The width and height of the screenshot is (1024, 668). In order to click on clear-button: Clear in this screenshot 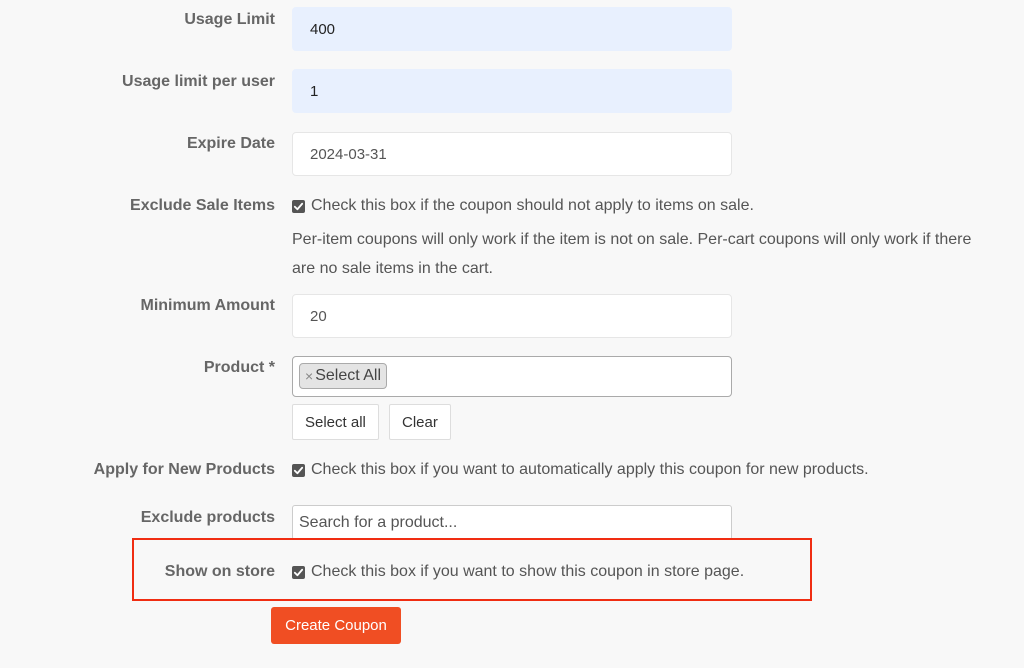, I will do `click(420, 422)`.